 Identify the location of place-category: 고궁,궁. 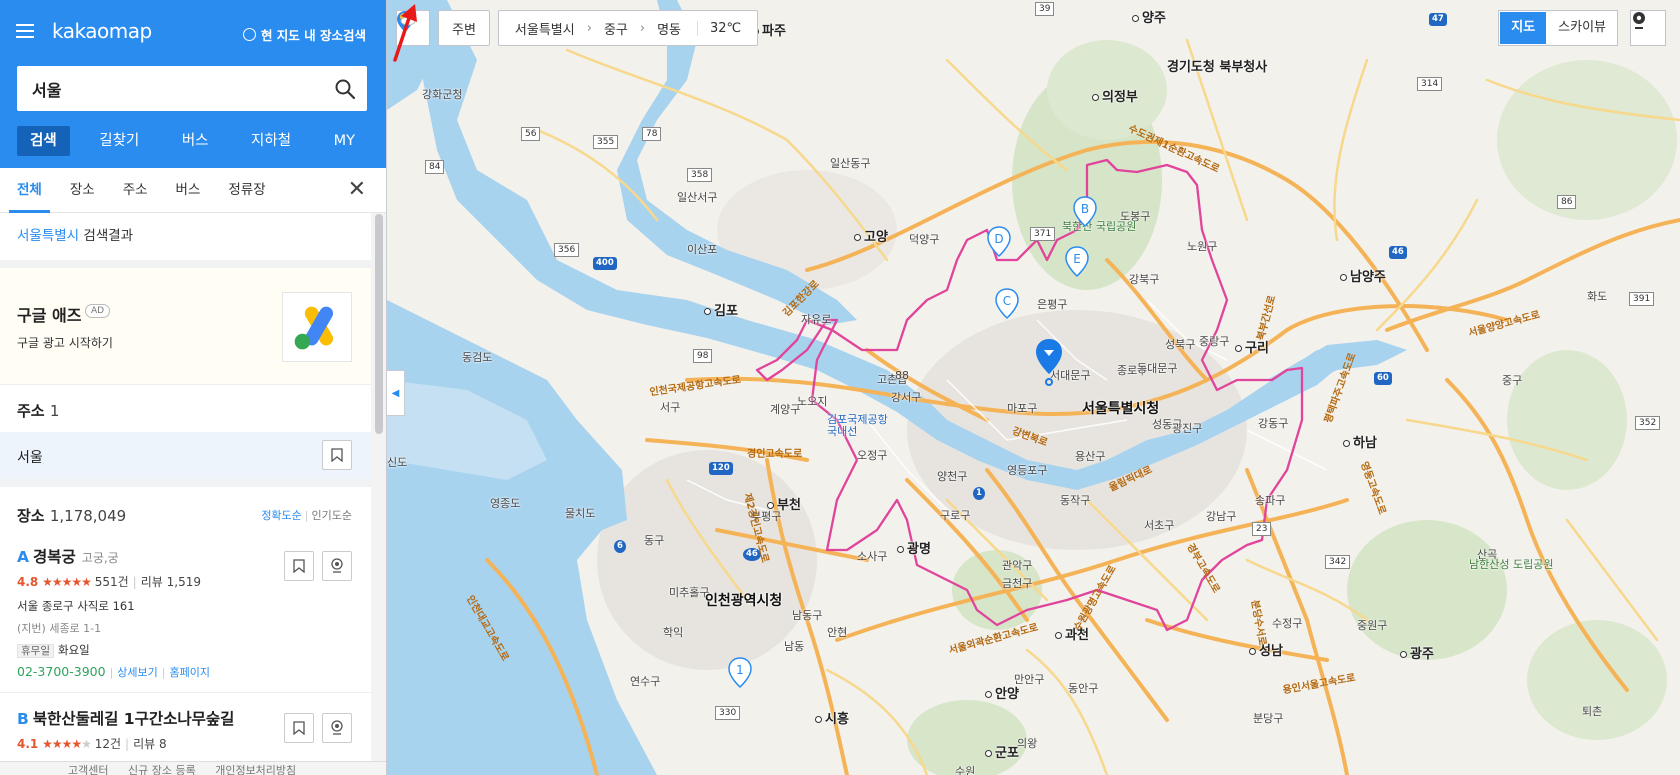
(100, 558).